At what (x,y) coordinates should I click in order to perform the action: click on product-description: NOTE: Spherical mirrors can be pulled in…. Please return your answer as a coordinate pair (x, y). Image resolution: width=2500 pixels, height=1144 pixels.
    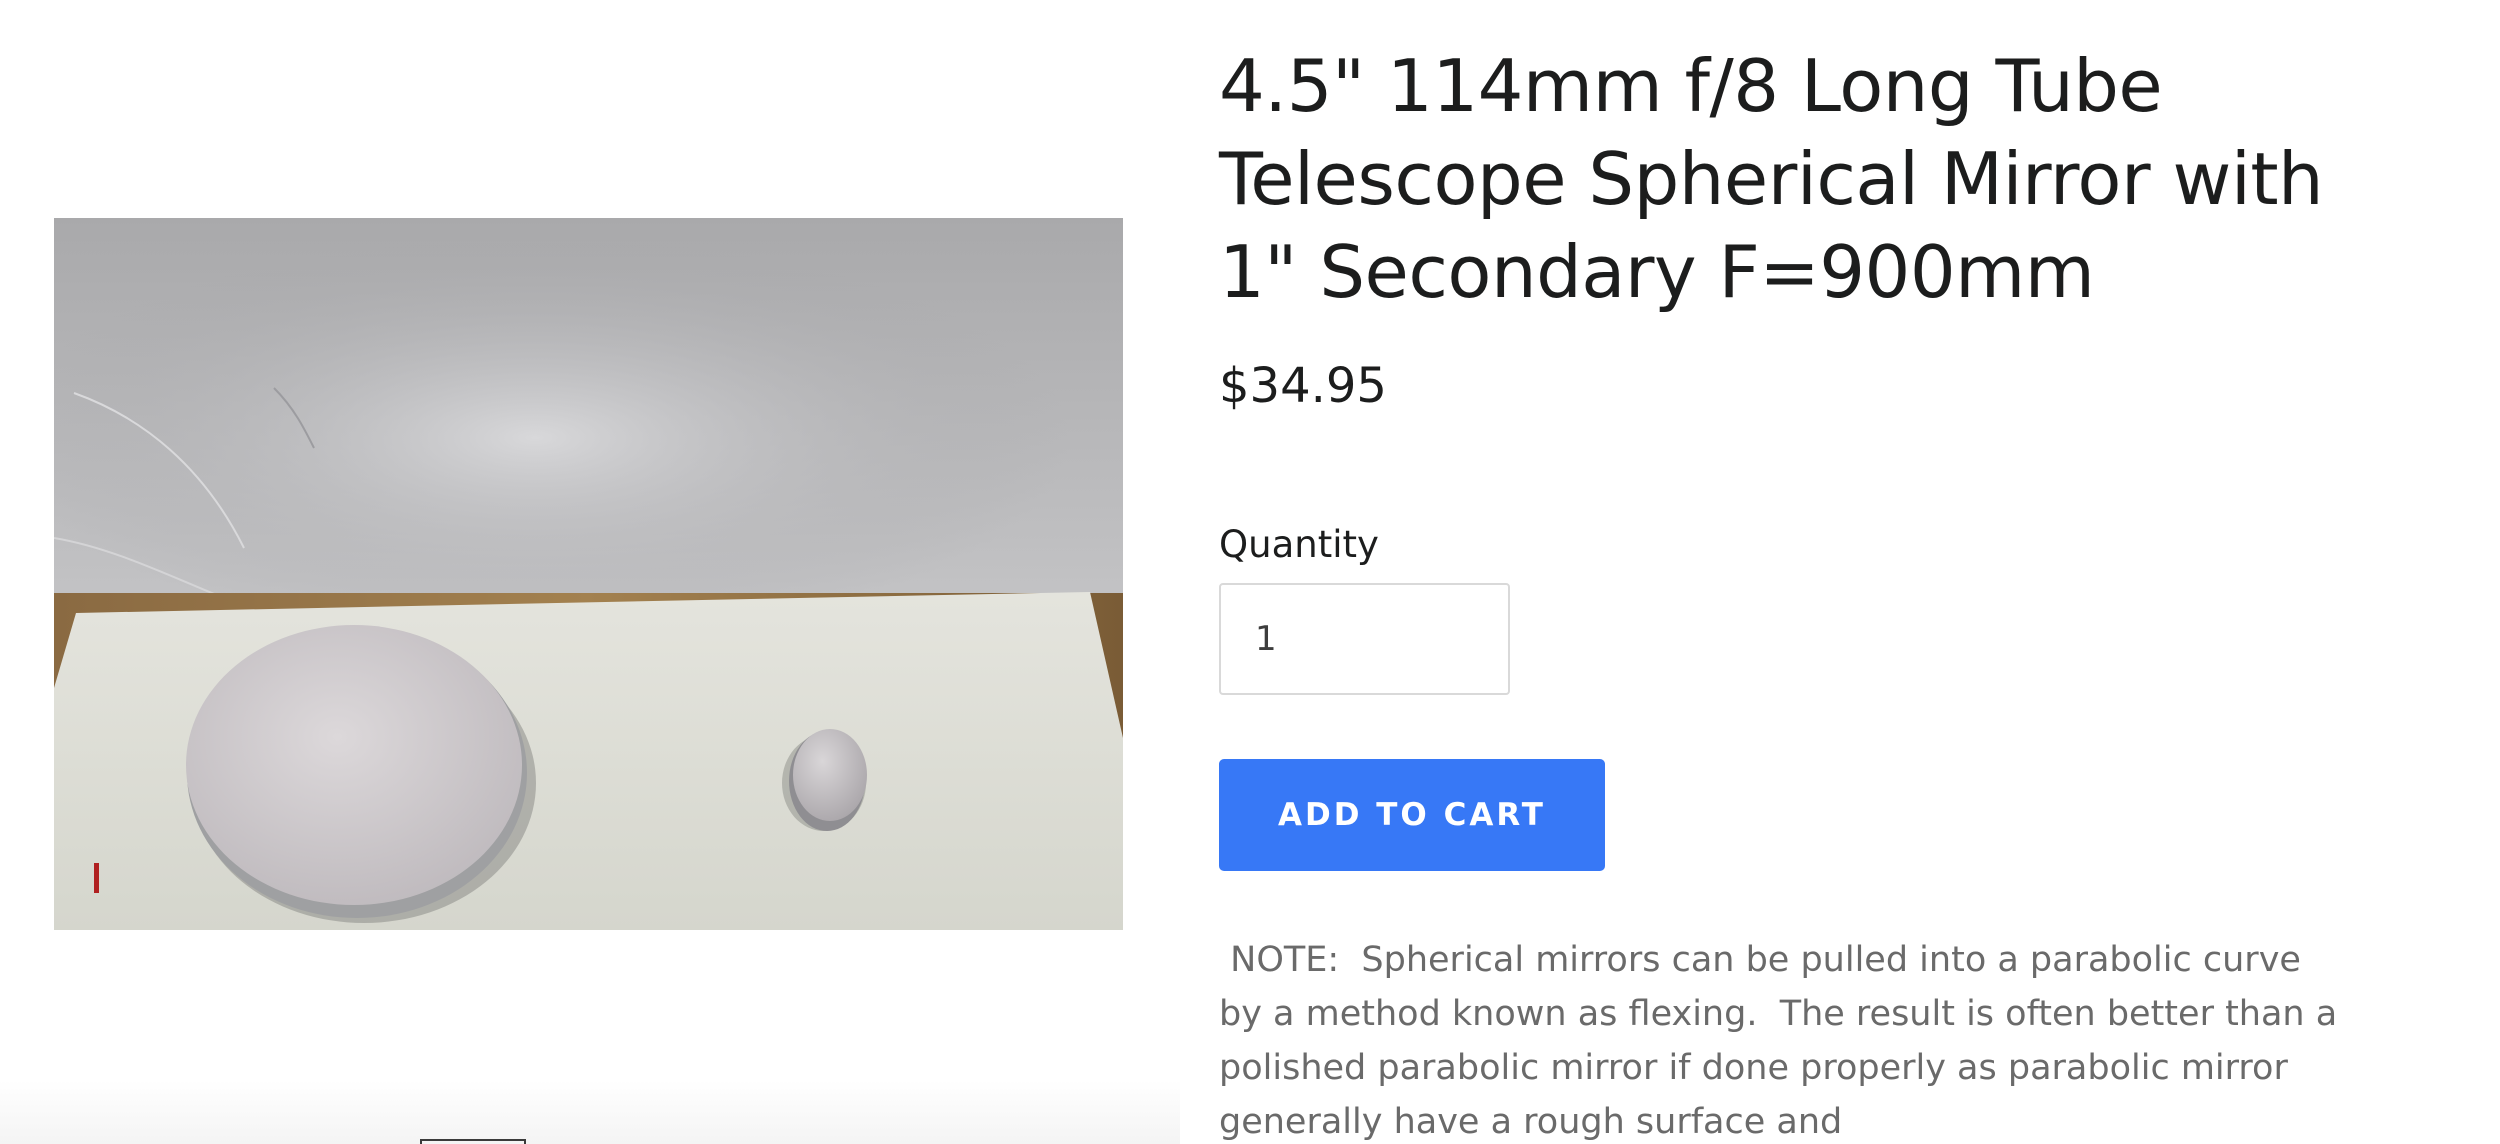
    Looking at the image, I should click on (1784, 1041).